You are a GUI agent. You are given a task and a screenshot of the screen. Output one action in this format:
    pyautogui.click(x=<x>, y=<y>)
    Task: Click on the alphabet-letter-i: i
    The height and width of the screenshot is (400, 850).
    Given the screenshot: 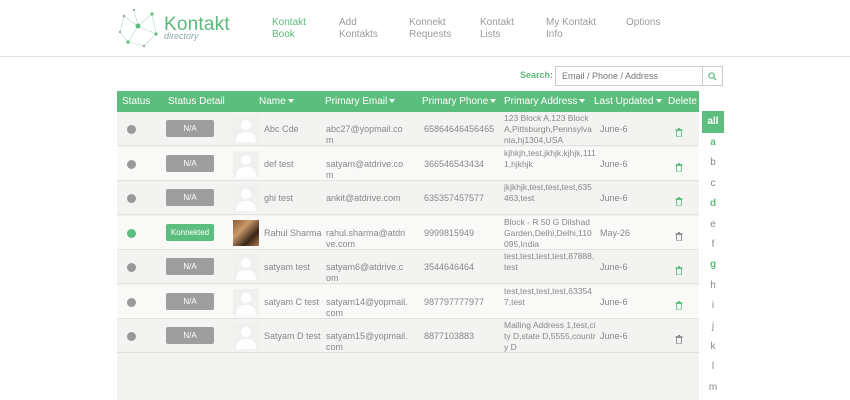 What is the action you would take?
    pyautogui.click(x=713, y=305)
    